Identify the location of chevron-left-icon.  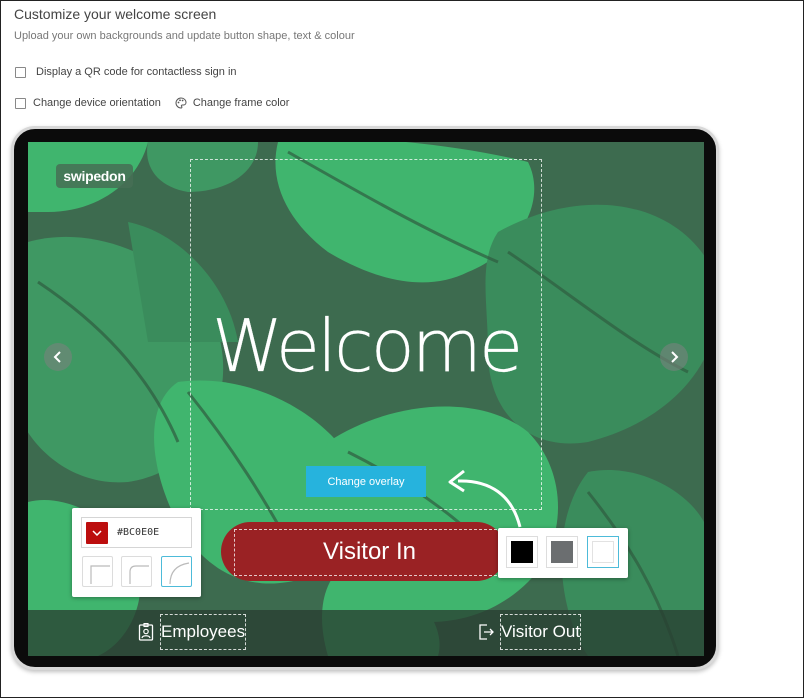
(57, 357).